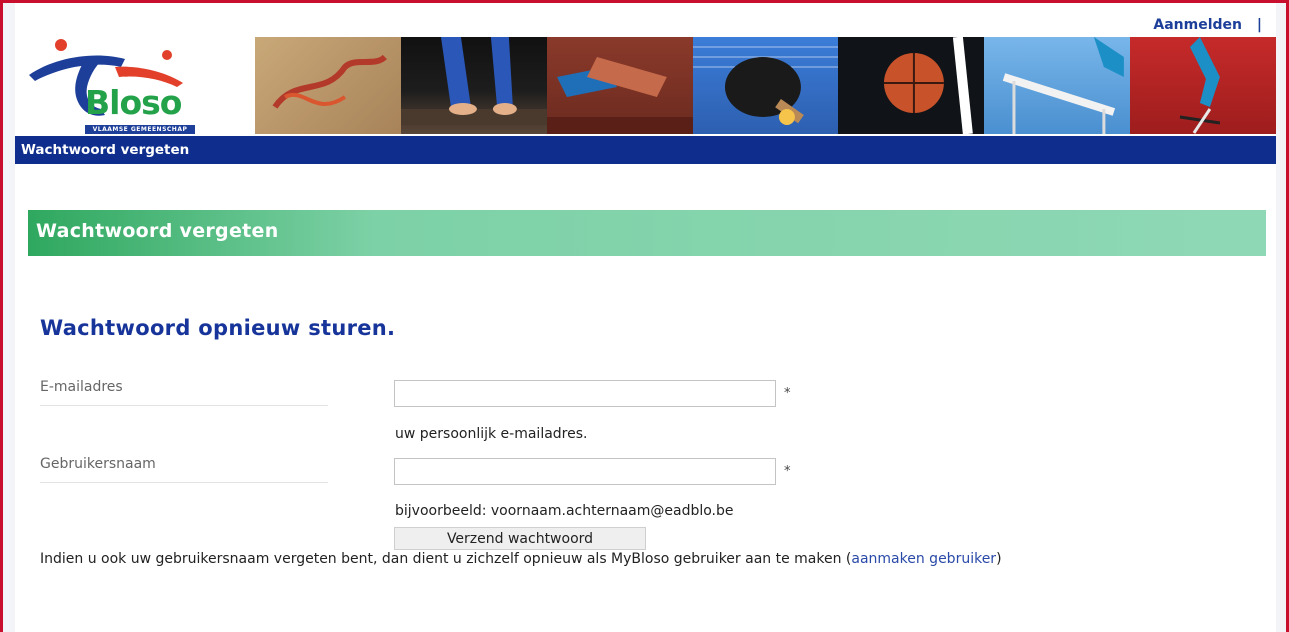 The height and width of the screenshot is (632, 1289). I want to click on section-title: Wachtwoord vergeten, so click(157, 231).